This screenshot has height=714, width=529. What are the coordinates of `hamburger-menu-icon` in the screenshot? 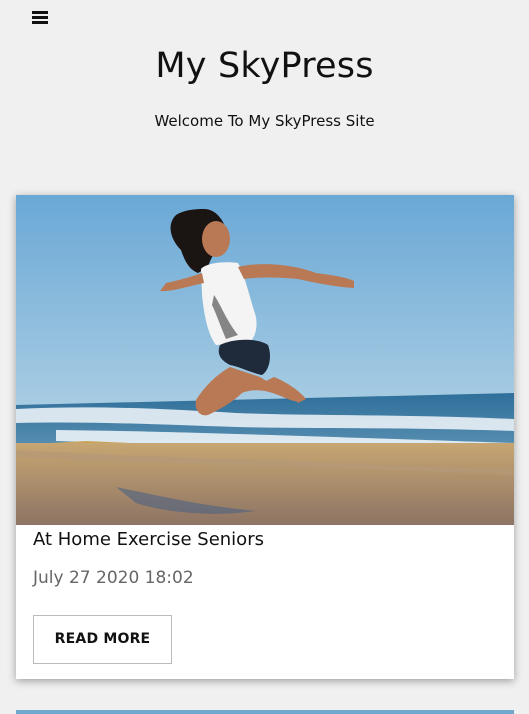 It's located at (40, 17).